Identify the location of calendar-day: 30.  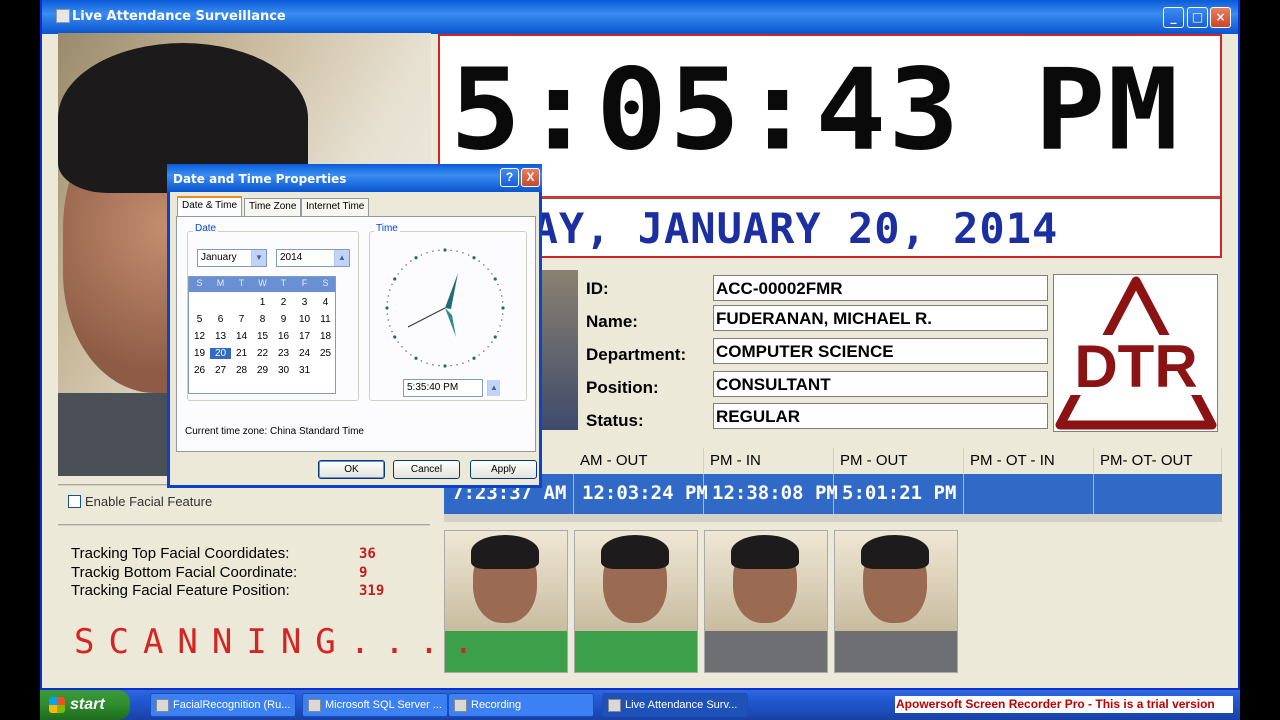
(283, 370).